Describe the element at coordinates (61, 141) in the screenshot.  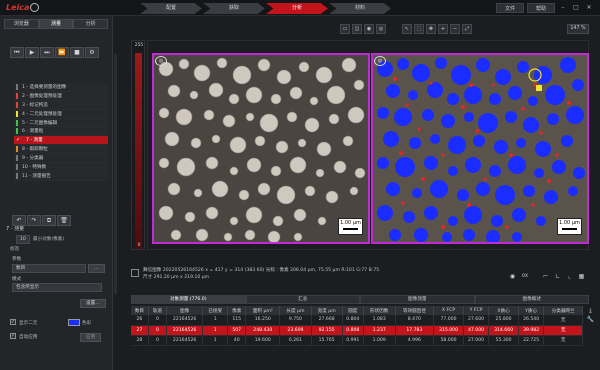
I see `step-item-active: ✓ 7 - 测量` at that location.